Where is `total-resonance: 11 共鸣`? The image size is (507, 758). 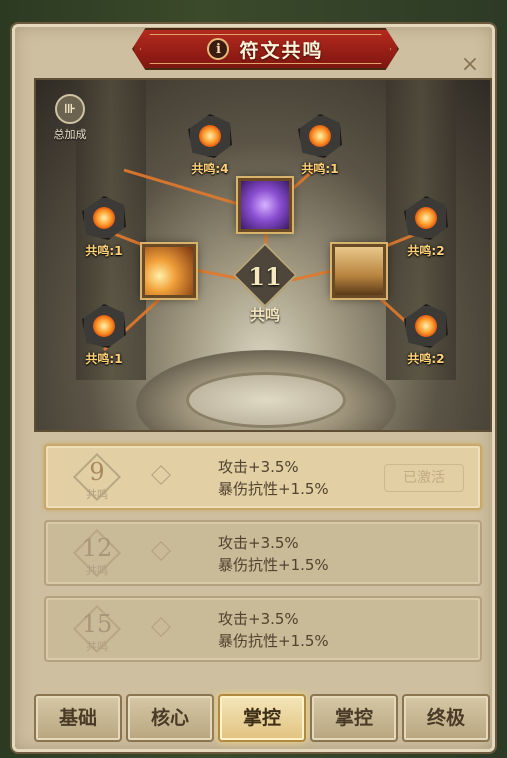 total-resonance: 11 共鸣 is located at coordinates (265, 283).